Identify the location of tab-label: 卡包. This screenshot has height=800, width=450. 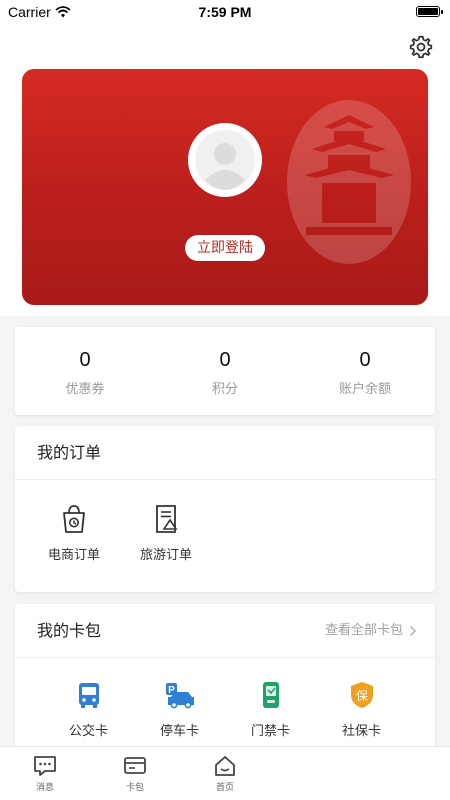
(134, 788).